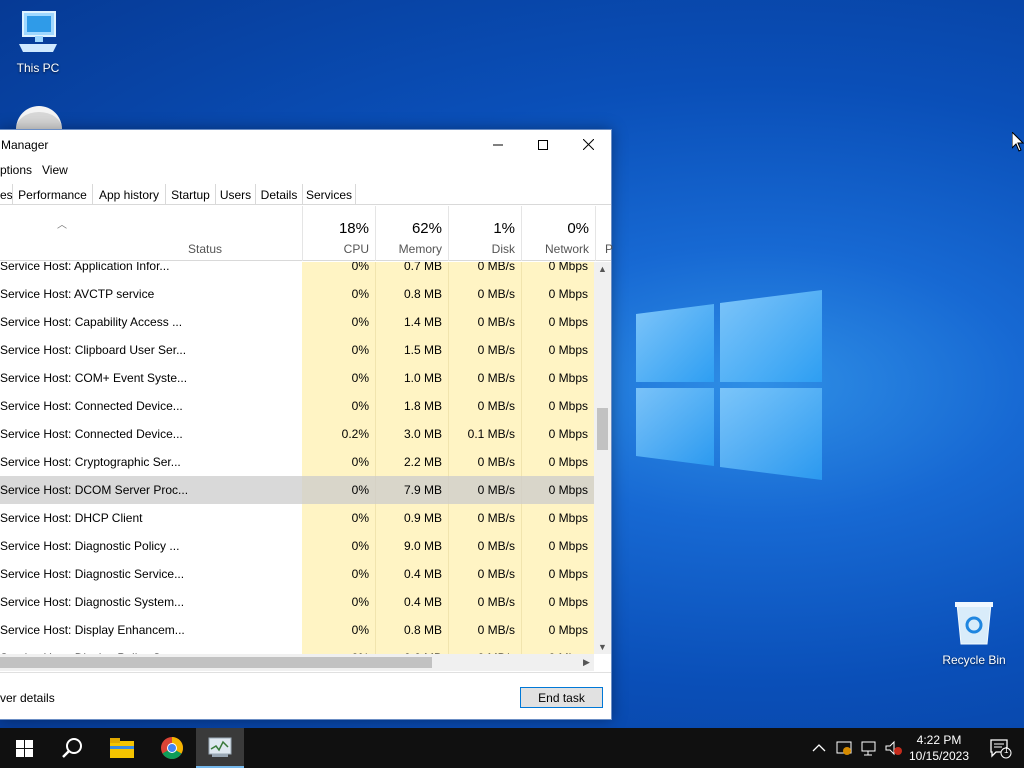 This screenshot has width=1024, height=768. Describe the element at coordinates (939, 740) in the screenshot. I see `clock-time: 4:22 PM` at that location.